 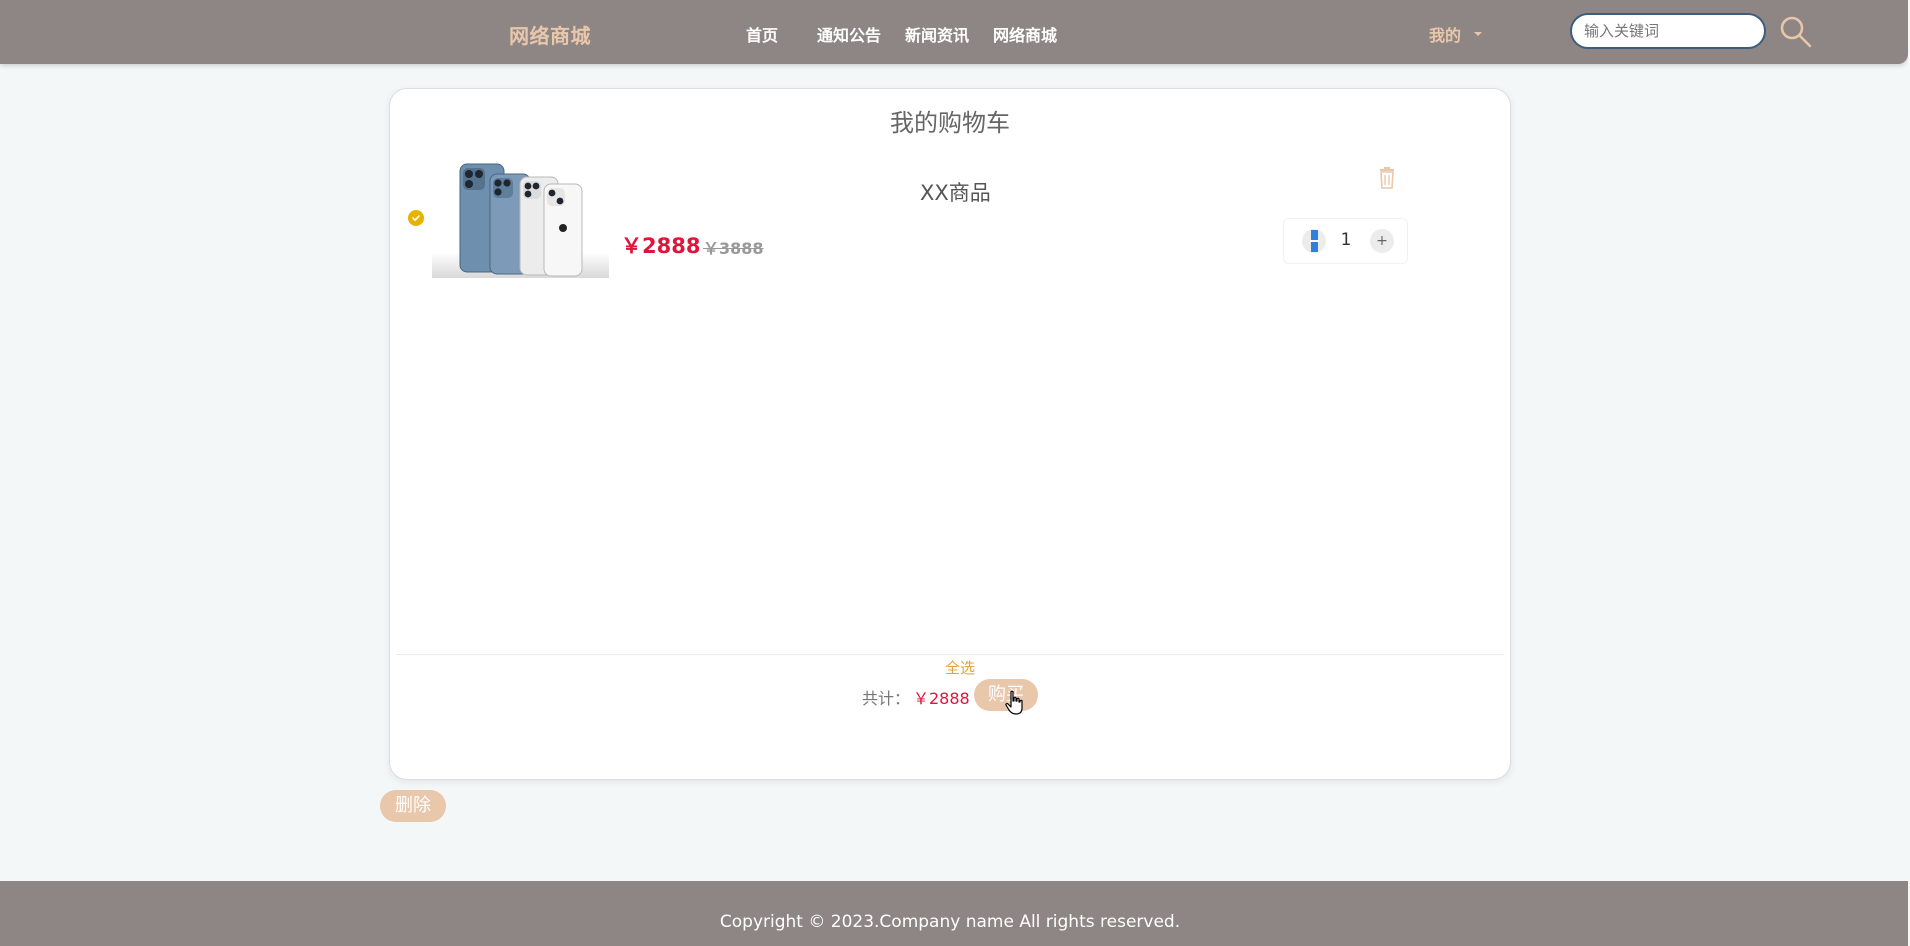 What do you see at coordinates (950, 123) in the screenshot?
I see `page-title: 我的购物车` at bounding box center [950, 123].